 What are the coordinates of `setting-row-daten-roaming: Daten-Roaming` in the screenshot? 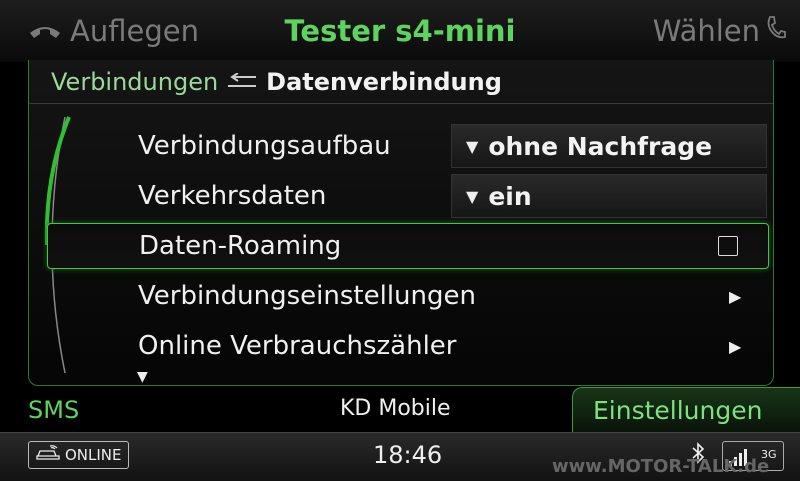 It's located at (408, 246).